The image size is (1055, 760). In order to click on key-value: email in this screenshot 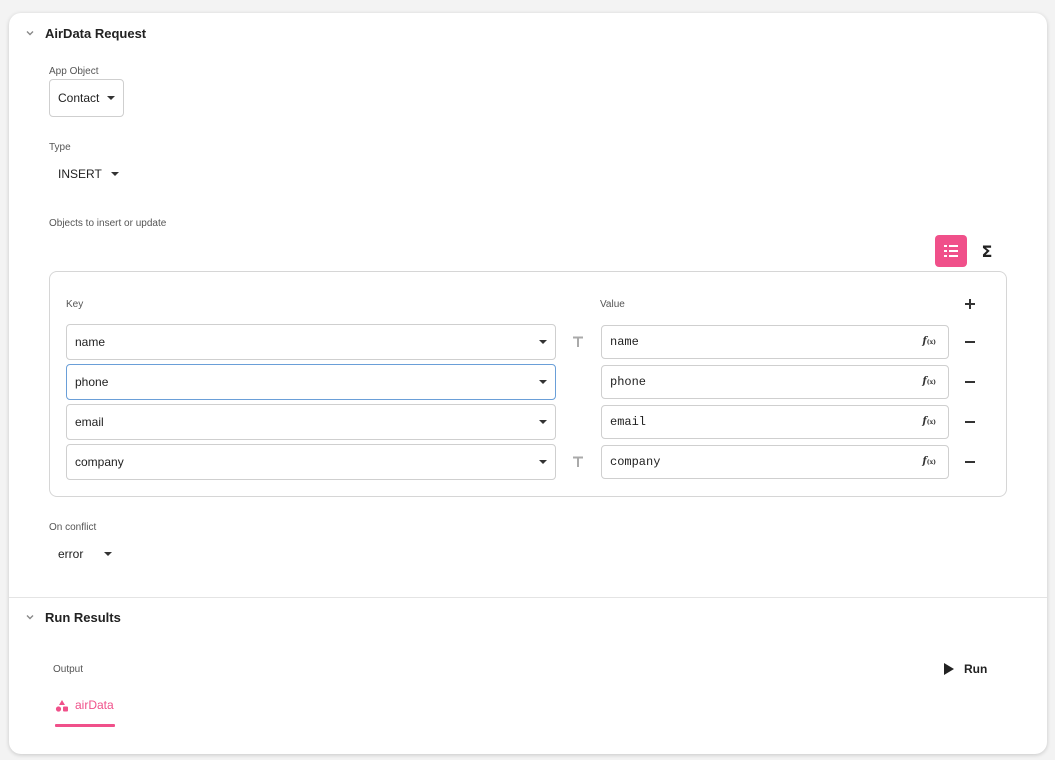, I will do `click(89, 422)`.